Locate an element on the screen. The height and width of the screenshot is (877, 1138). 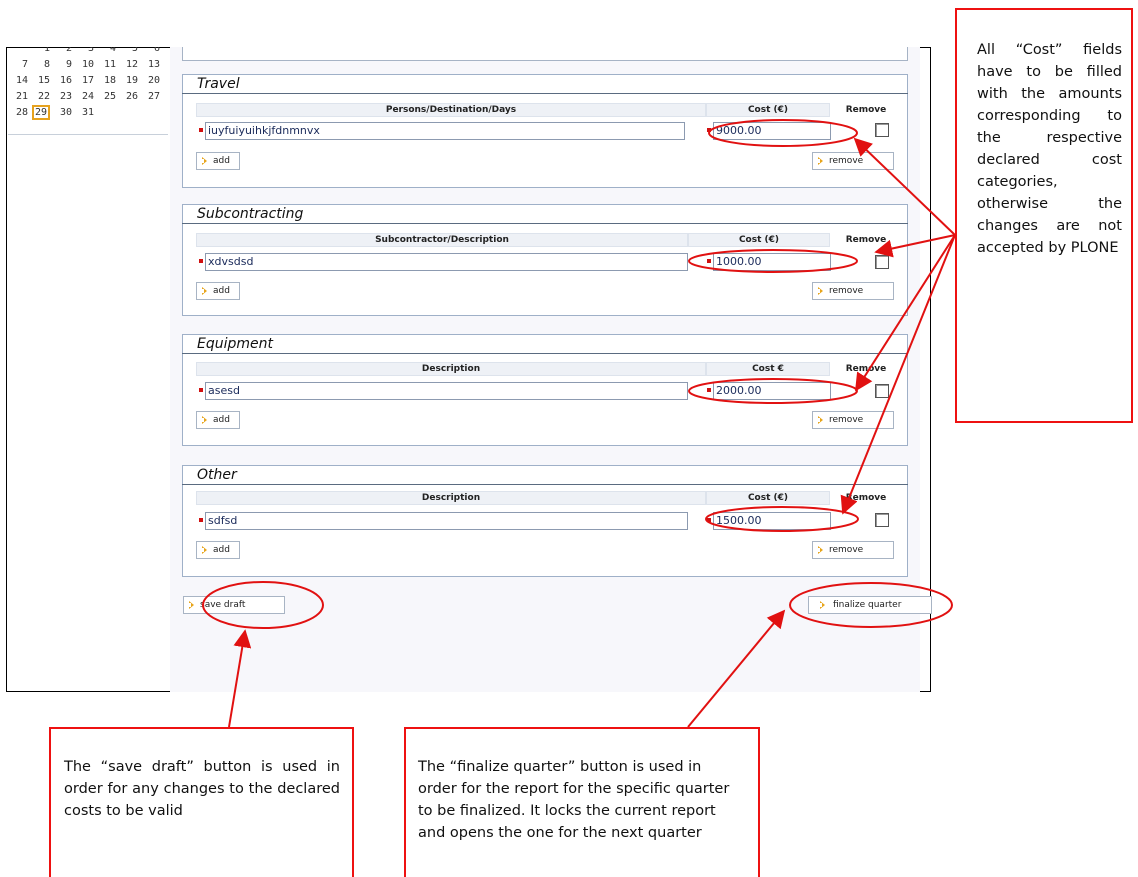
calendar-day: 5 is located at coordinates (128, 50).